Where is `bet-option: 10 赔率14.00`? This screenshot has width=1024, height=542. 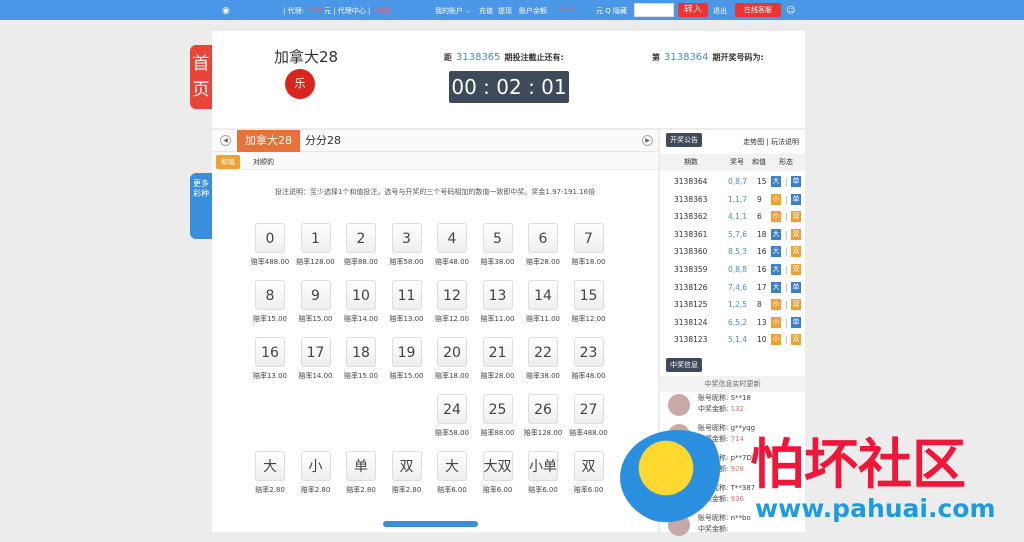
bet-option: 10 赔率14.00 is located at coordinates (361, 302).